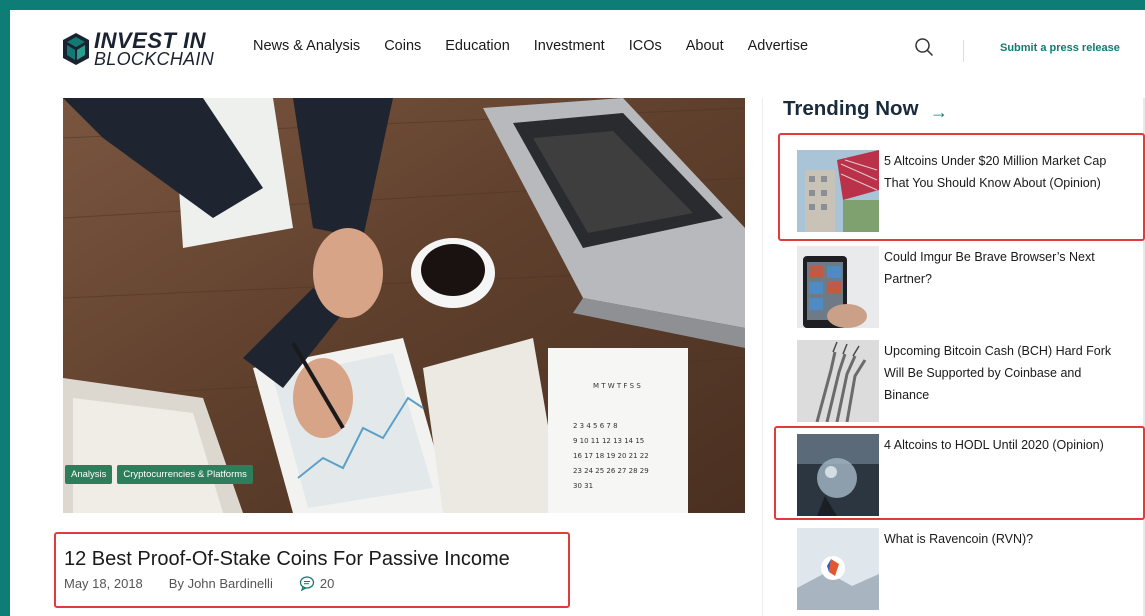 This screenshot has height=616, width=1145. What do you see at coordinates (617, 386) in the screenshot?
I see `svg-text: M T W T F S S` at bounding box center [617, 386].